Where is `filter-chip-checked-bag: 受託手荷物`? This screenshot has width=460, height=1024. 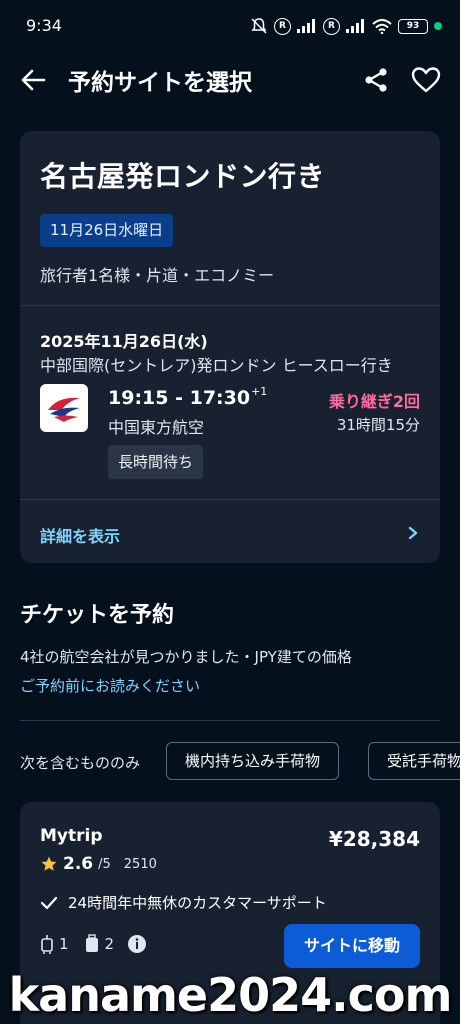 filter-chip-checked-bag: 受託手荷物 is located at coordinates (414, 761).